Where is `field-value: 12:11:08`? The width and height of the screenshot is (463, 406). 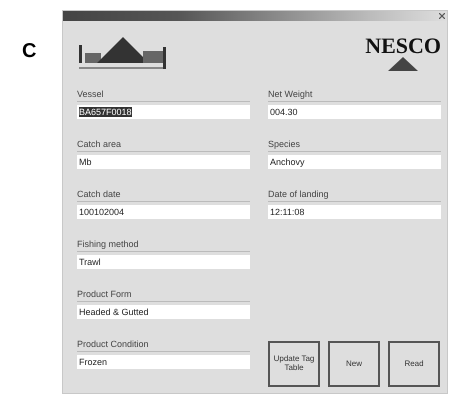 field-value: 12:11:08 is located at coordinates (287, 212).